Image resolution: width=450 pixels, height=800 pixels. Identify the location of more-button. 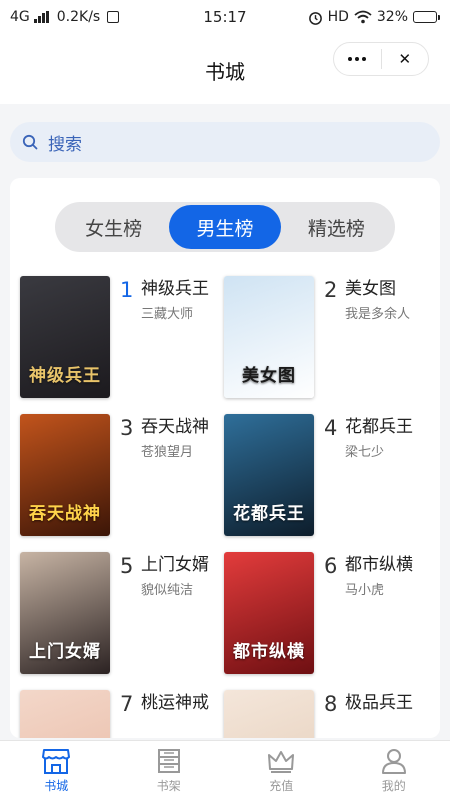
(357, 59).